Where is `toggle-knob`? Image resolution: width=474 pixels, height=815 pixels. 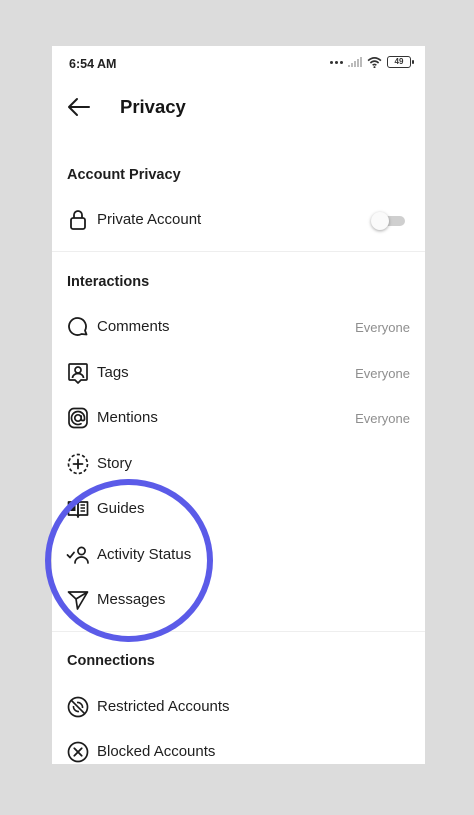 toggle-knob is located at coordinates (380, 221).